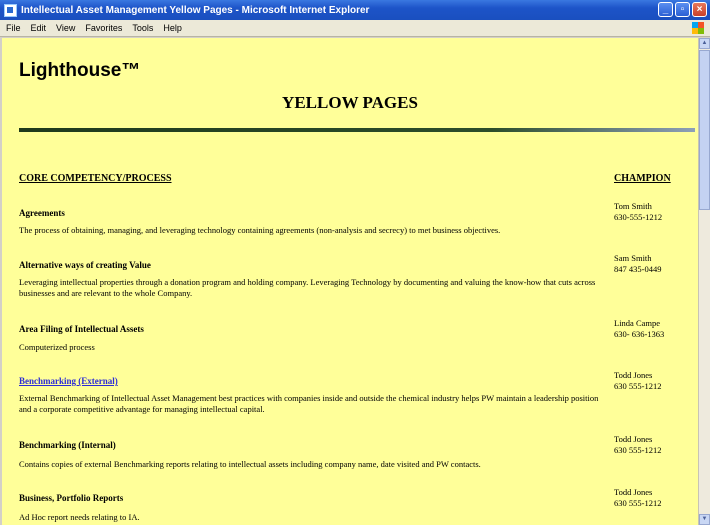 Image resolution: width=710 pixels, height=525 pixels. I want to click on page-title: YELLOW PAGES, so click(350, 102).